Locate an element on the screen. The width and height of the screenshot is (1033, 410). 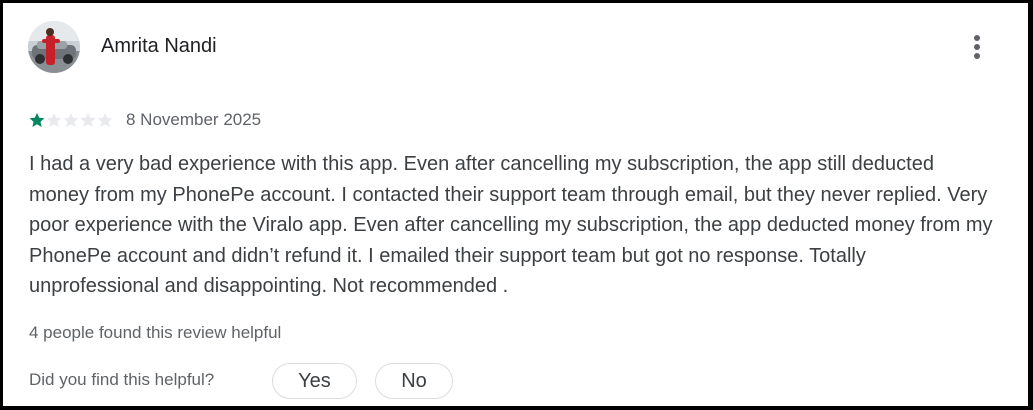
helpful-yes-button: Yes is located at coordinates (314, 381).